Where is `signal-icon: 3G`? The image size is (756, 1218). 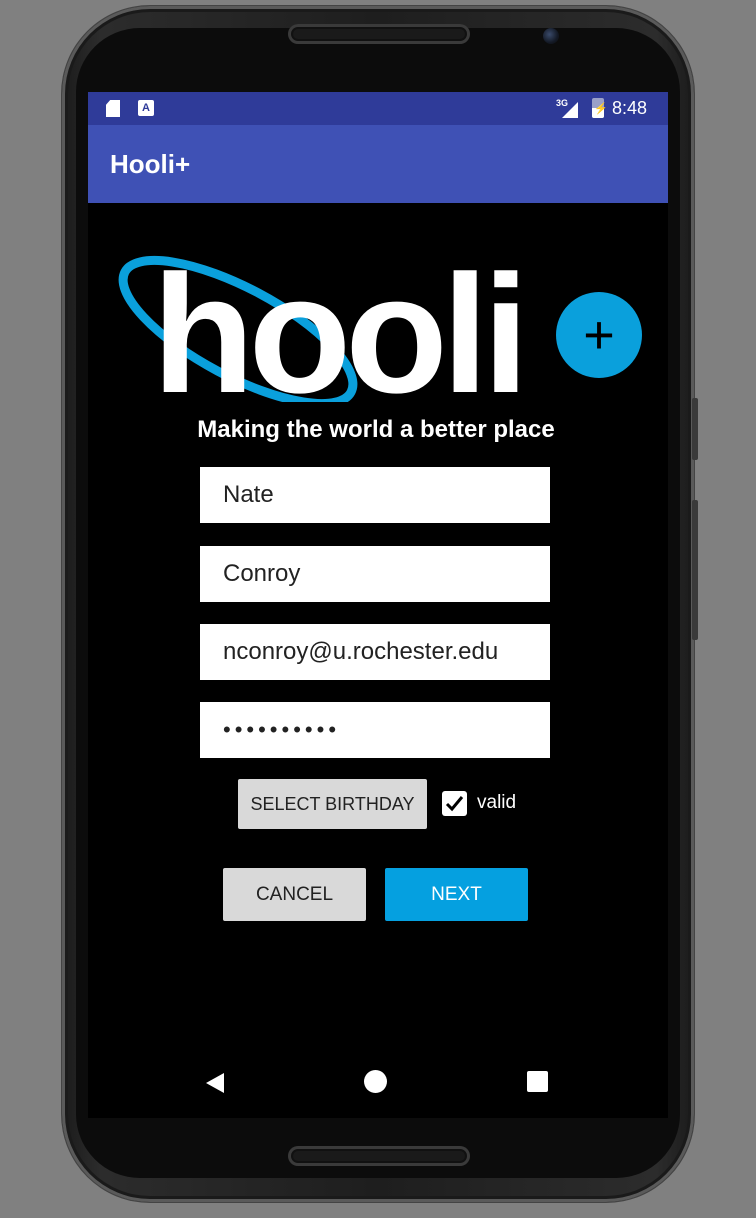 signal-icon: 3G is located at coordinates (567, 108).